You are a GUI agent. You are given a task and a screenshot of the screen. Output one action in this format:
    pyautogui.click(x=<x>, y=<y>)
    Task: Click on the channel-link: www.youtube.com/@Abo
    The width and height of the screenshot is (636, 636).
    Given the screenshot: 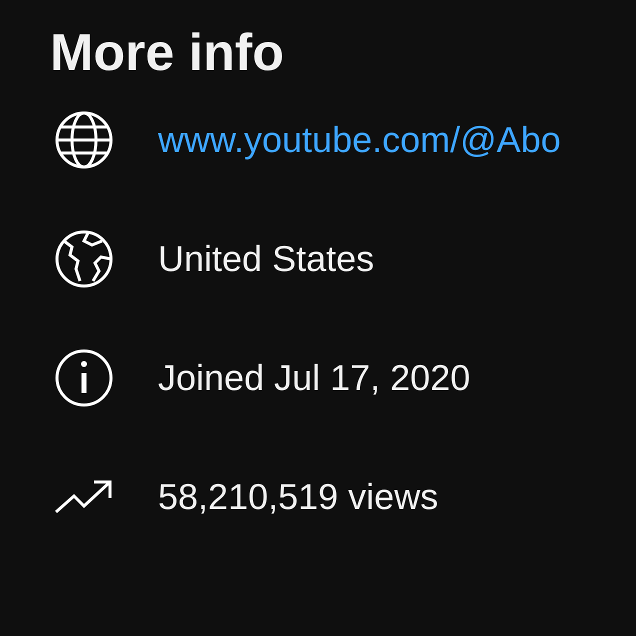 What is the action you would take?
    pyautogui.click(x=359, y=140)
    